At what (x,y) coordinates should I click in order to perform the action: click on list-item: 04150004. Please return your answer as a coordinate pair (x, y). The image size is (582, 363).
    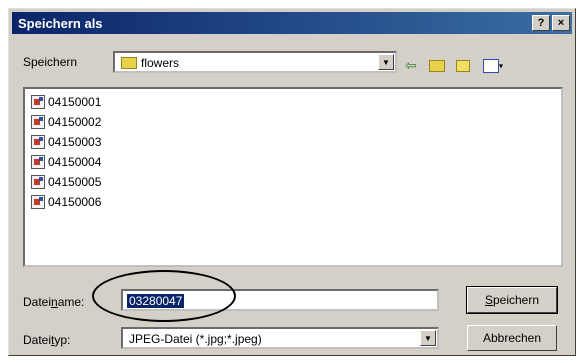
    Looking at the image, I should click on (66, 162).